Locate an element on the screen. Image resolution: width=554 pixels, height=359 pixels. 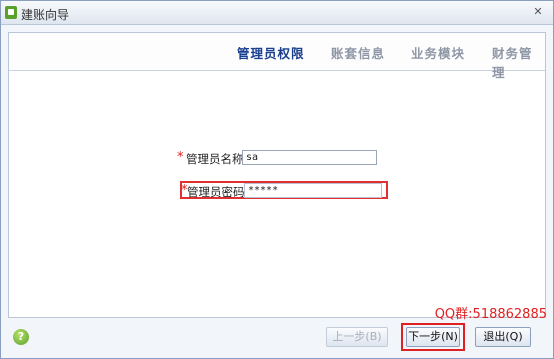
admin-password-label: 管理员密码 is located at coordinates (216, 192).